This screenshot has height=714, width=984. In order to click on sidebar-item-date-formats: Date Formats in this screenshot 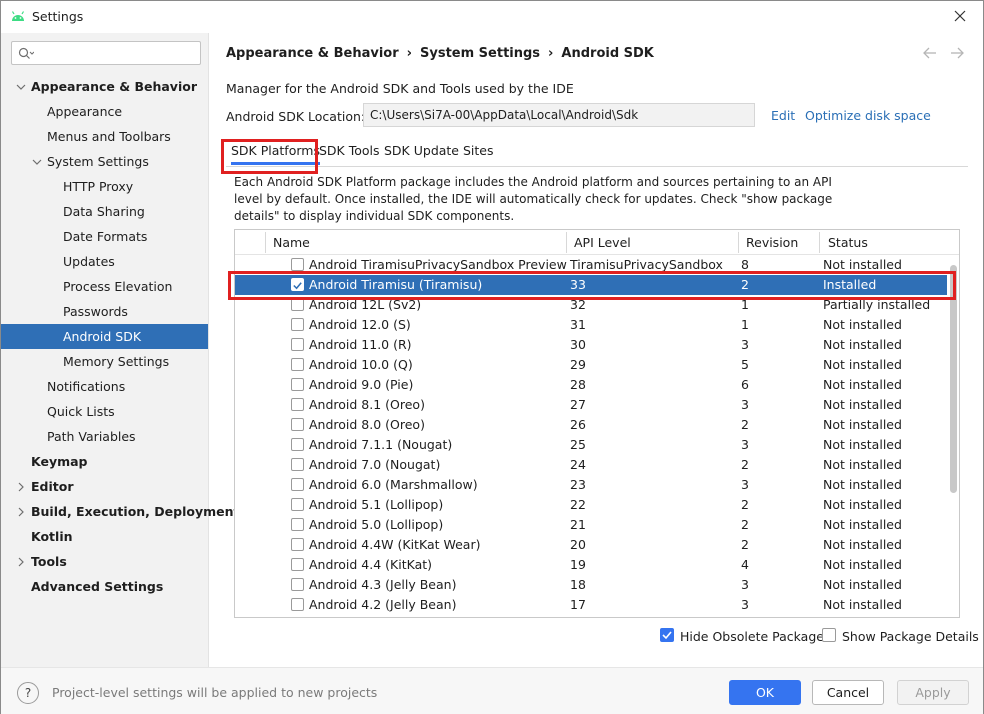, I will do `click(104, 236)`.